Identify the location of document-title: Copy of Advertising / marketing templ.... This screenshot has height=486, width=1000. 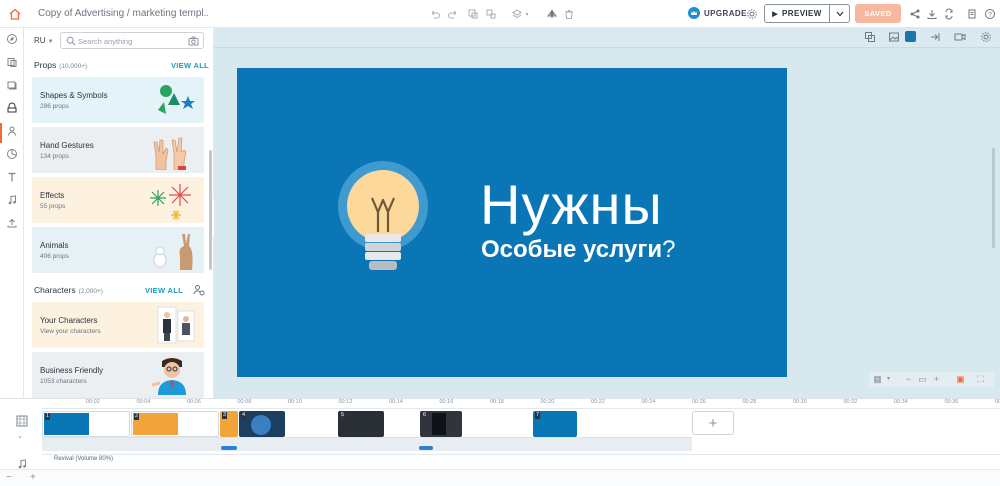
(123, 13).